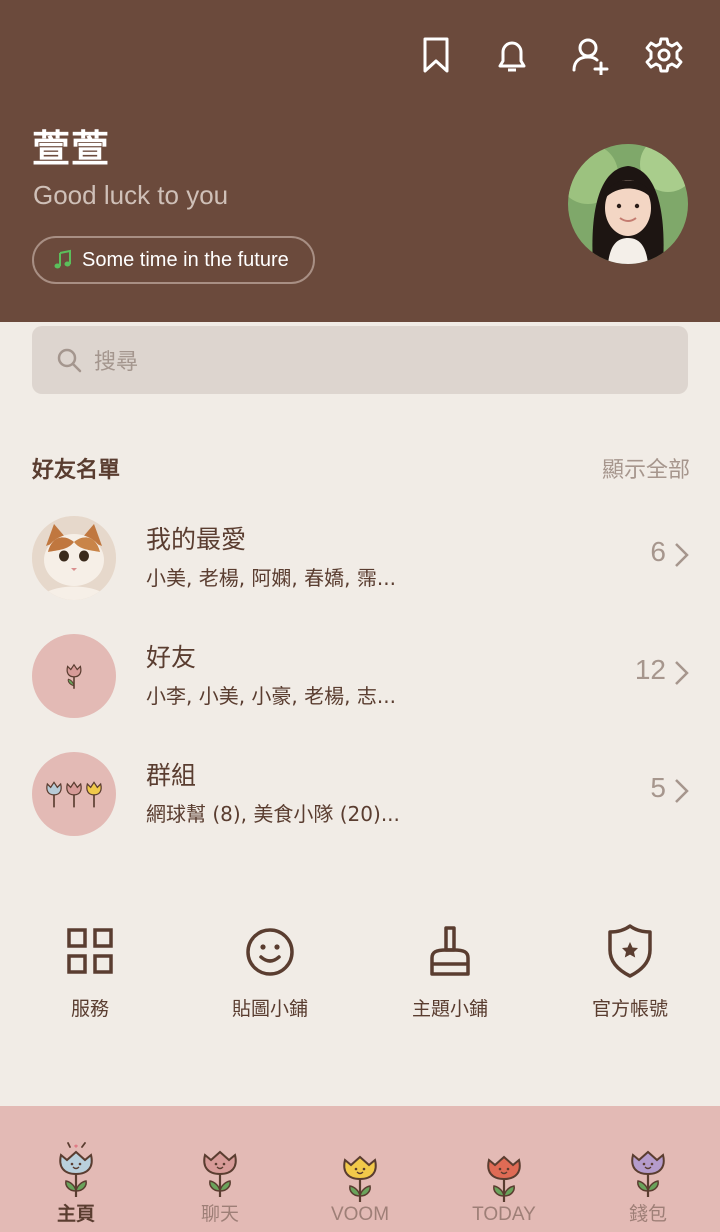 The height and width of the screenshot is (1232, 720). I want to click on cat-avatar, so click(74, 558).